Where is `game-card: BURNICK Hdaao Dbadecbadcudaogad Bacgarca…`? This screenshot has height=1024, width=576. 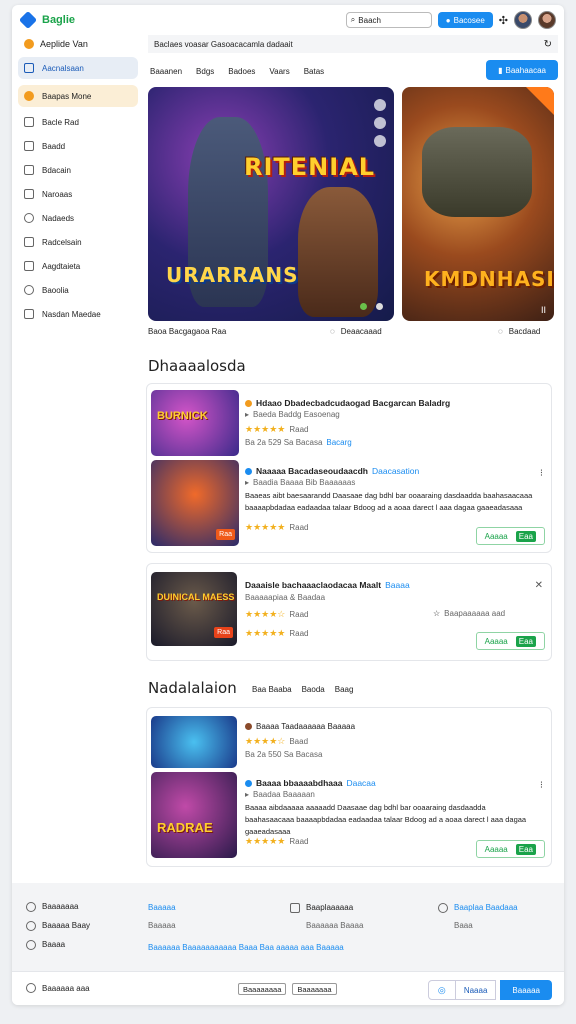
game-card: BURNICK Hdaao Dbadecbadcudaogad Bacgarca… is located at coordinates (349, 468).